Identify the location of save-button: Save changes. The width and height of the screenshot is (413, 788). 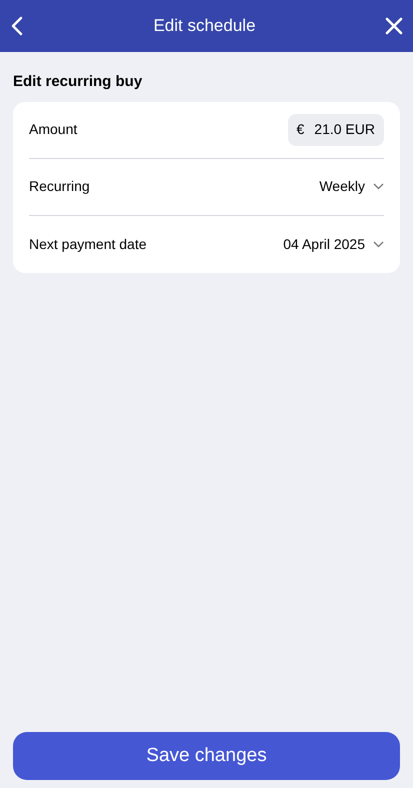
(206, 756).